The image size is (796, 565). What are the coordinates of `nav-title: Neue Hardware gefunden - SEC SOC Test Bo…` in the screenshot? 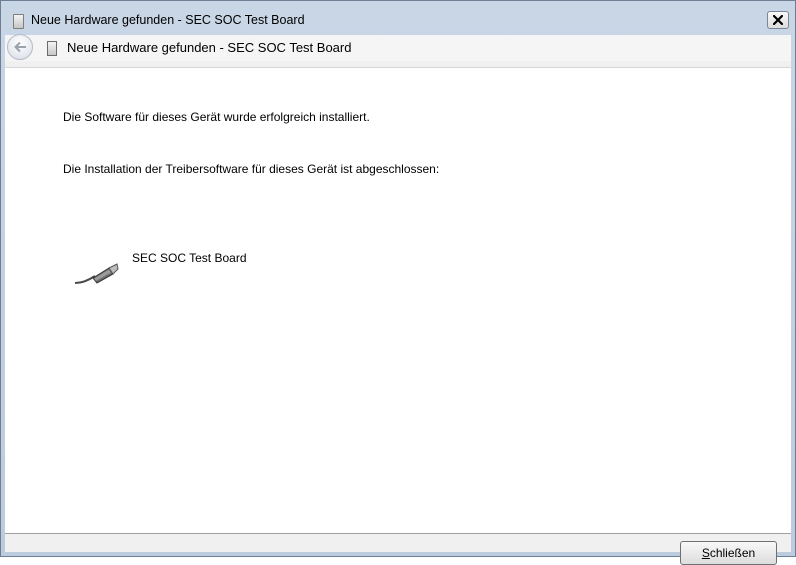 It's located at (209, 47).